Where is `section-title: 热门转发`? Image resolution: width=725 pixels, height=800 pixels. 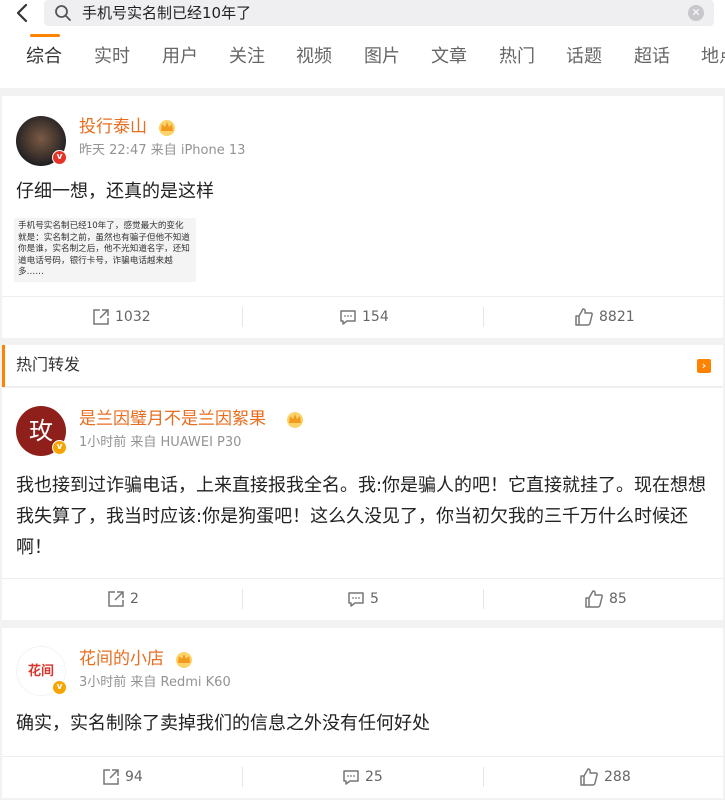 section-title: 热门转发 is located at coordinates (48, 364).